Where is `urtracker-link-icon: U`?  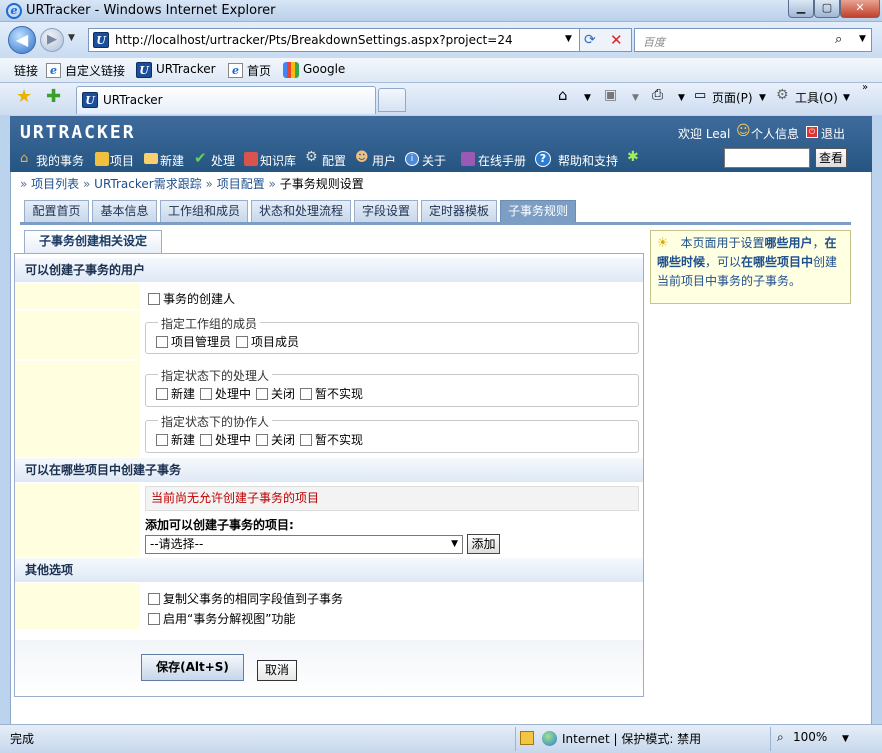
urtracker-link-icon: U is located at coordinates (144, 70).